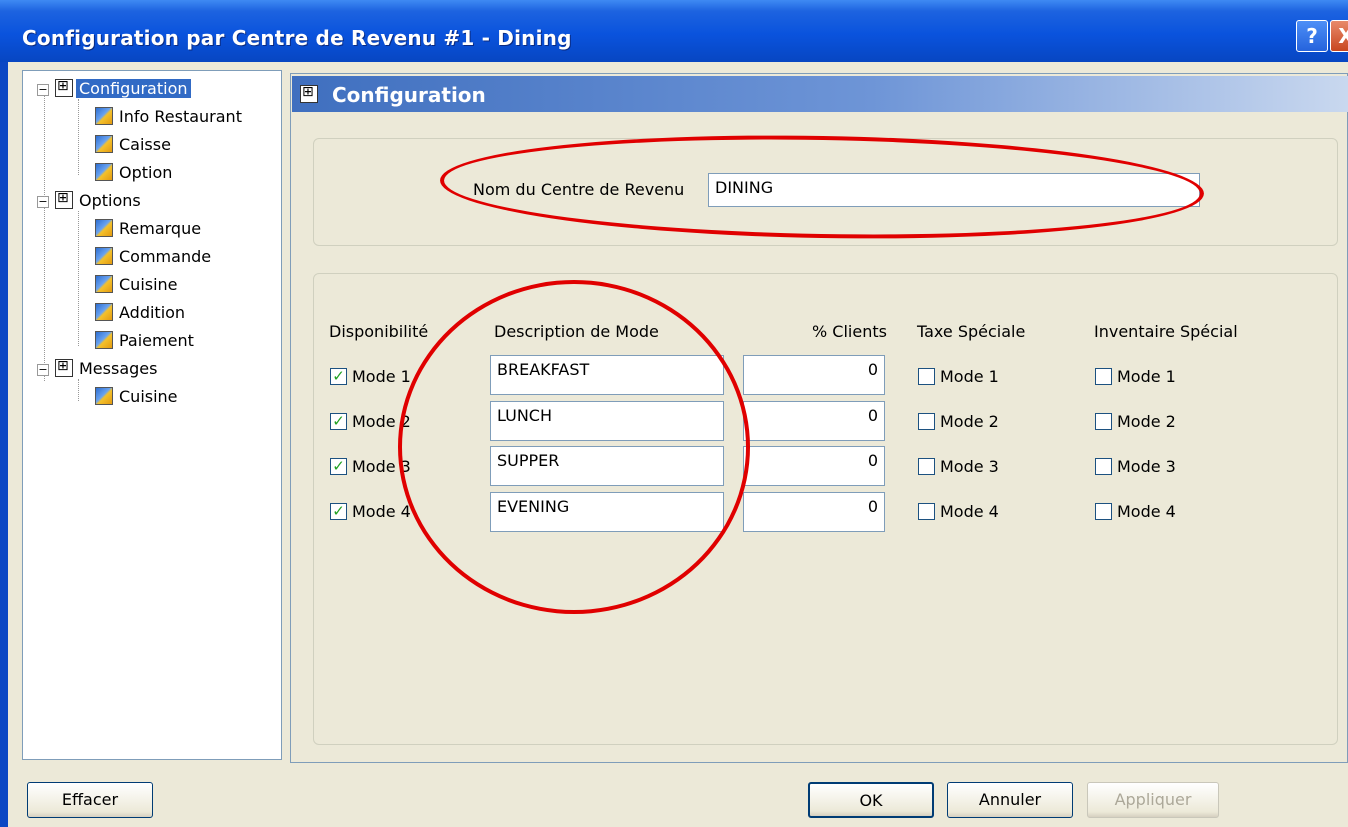 The height and width of the screenshot is (827, 1348). I want to click on tree-item-remarque: Remarque, so click(149, 228).